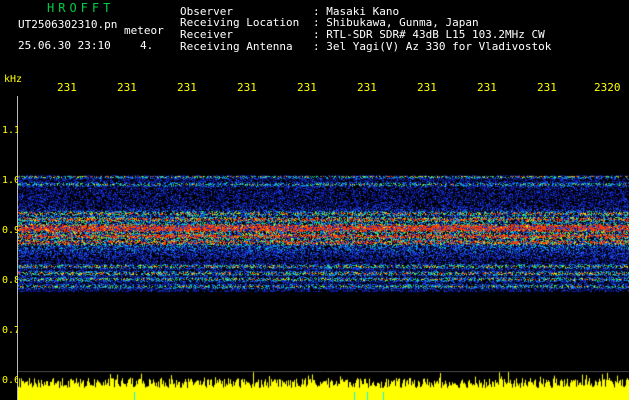  I want to click on time-tick-7: 231, so click(427, 87).